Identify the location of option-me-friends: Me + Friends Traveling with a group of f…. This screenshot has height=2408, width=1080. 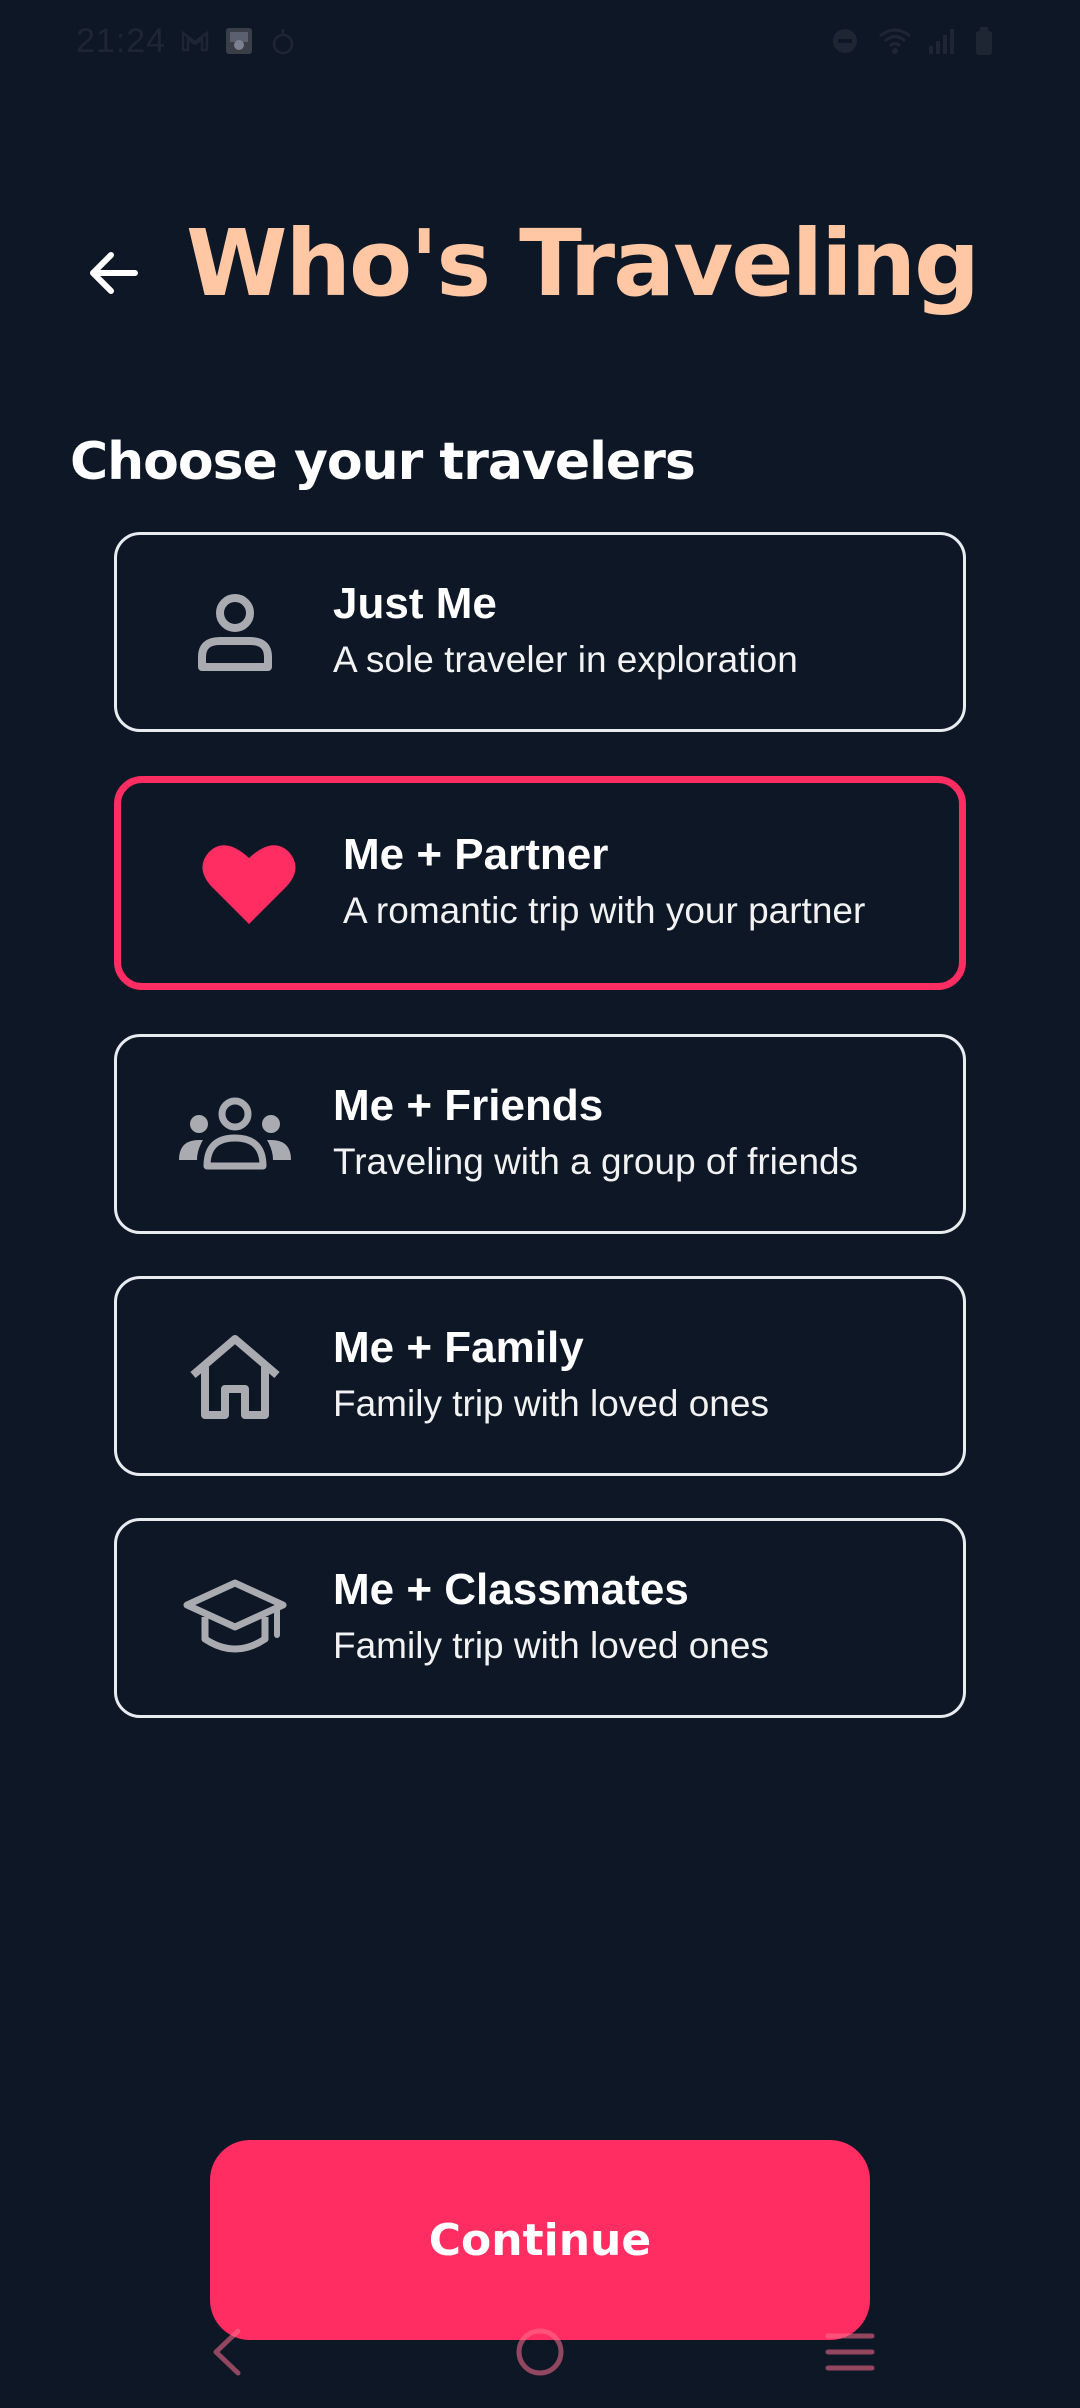
(540, 1134).